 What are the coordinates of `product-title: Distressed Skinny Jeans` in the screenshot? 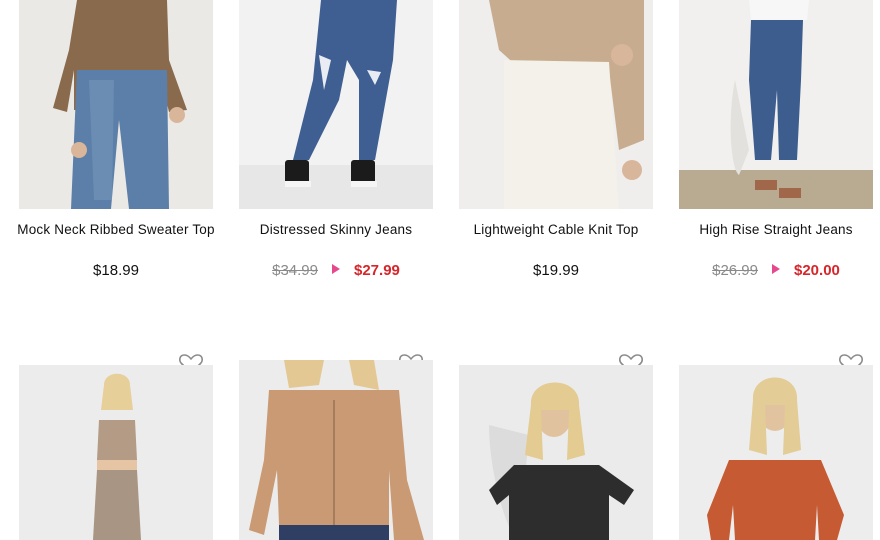 It's located at (336, 229).